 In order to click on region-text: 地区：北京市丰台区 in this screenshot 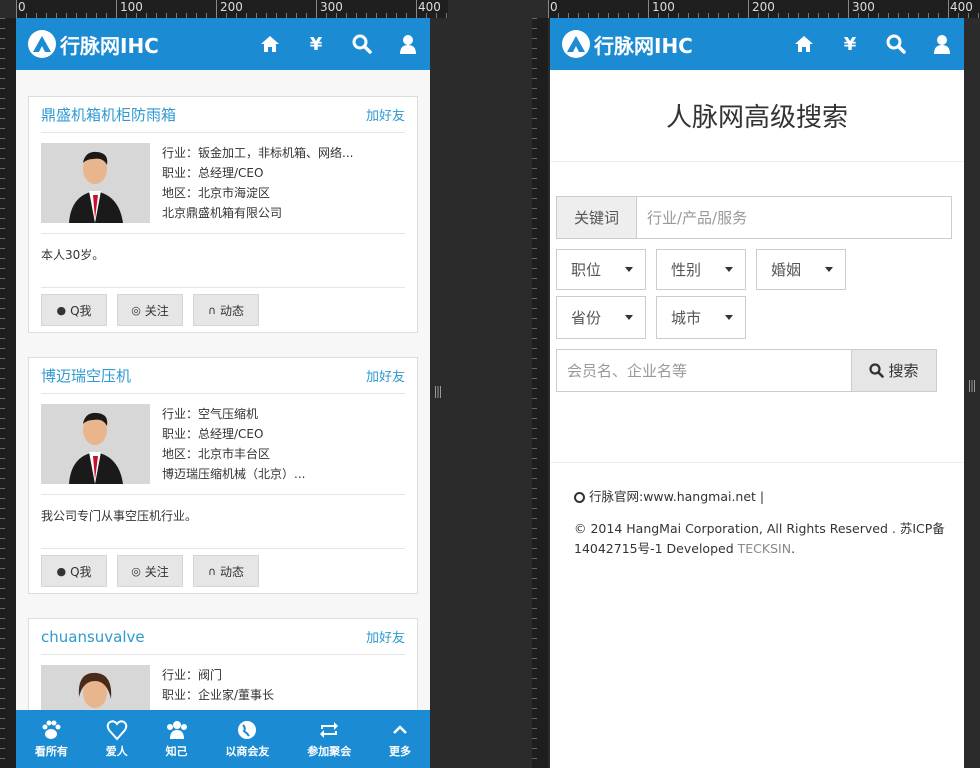, I will do `click(216, 454)`.